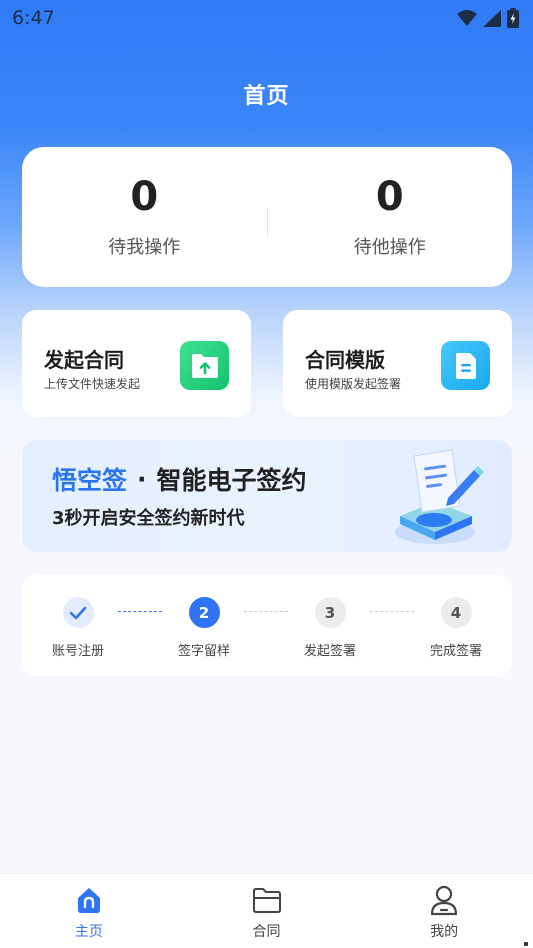 The width and height of the screenshot is (533, 948). I want to click on pending-my-action: 0 待我操作, so click(144, 217).